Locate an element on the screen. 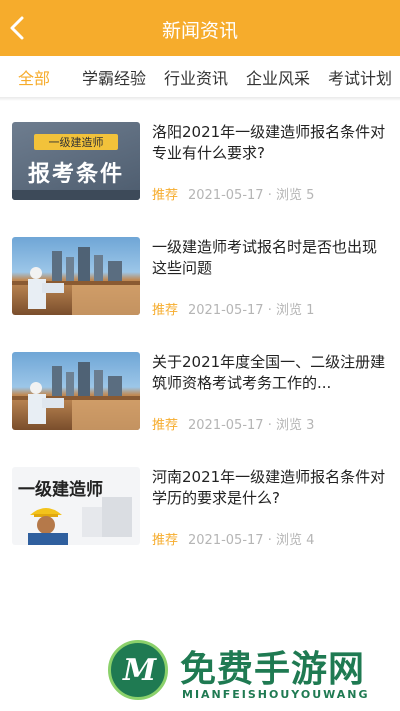  site-watermark: M 免费手游网 MIANFEISHOUYOUWANG is located at coordinates (250, 671).